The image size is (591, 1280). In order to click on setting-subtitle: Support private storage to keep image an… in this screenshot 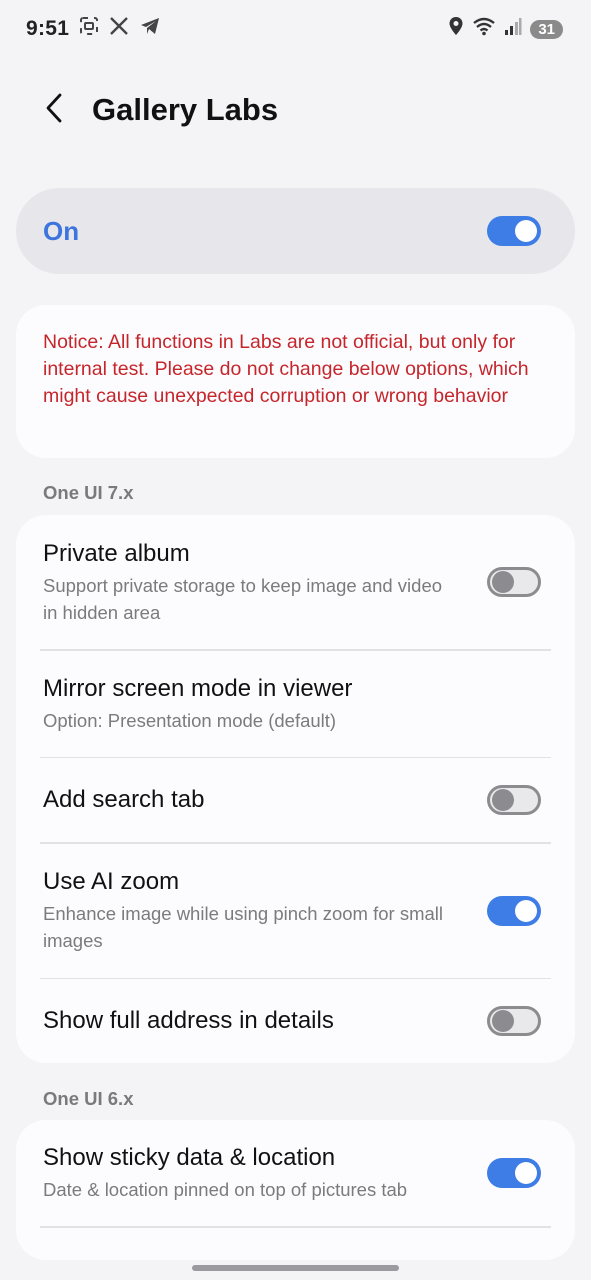, I will do `click(243, 598)`.